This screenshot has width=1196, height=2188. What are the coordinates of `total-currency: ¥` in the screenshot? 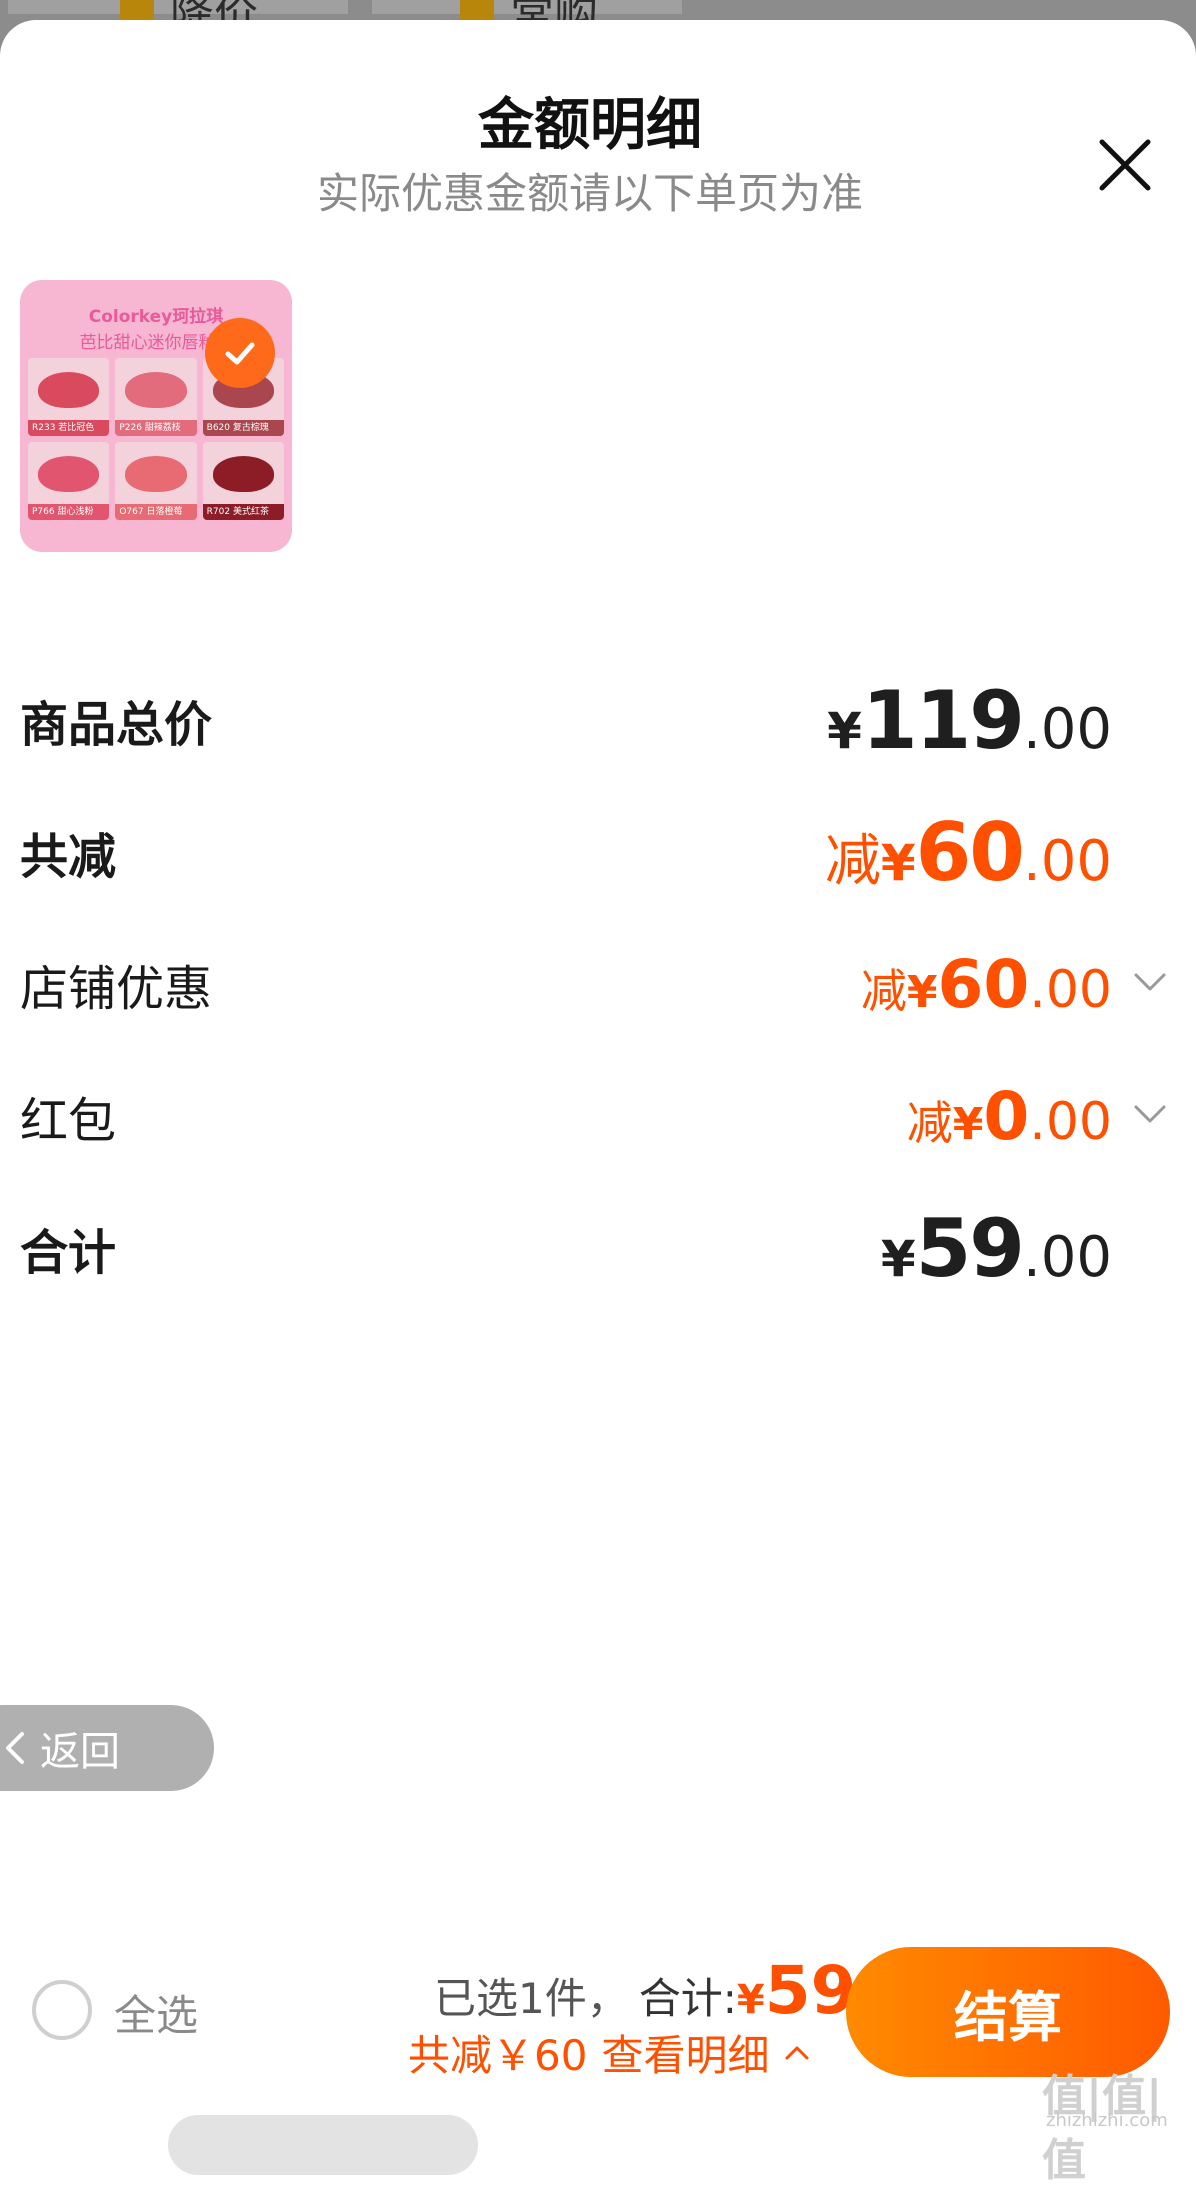 It's located at (750, 2000).